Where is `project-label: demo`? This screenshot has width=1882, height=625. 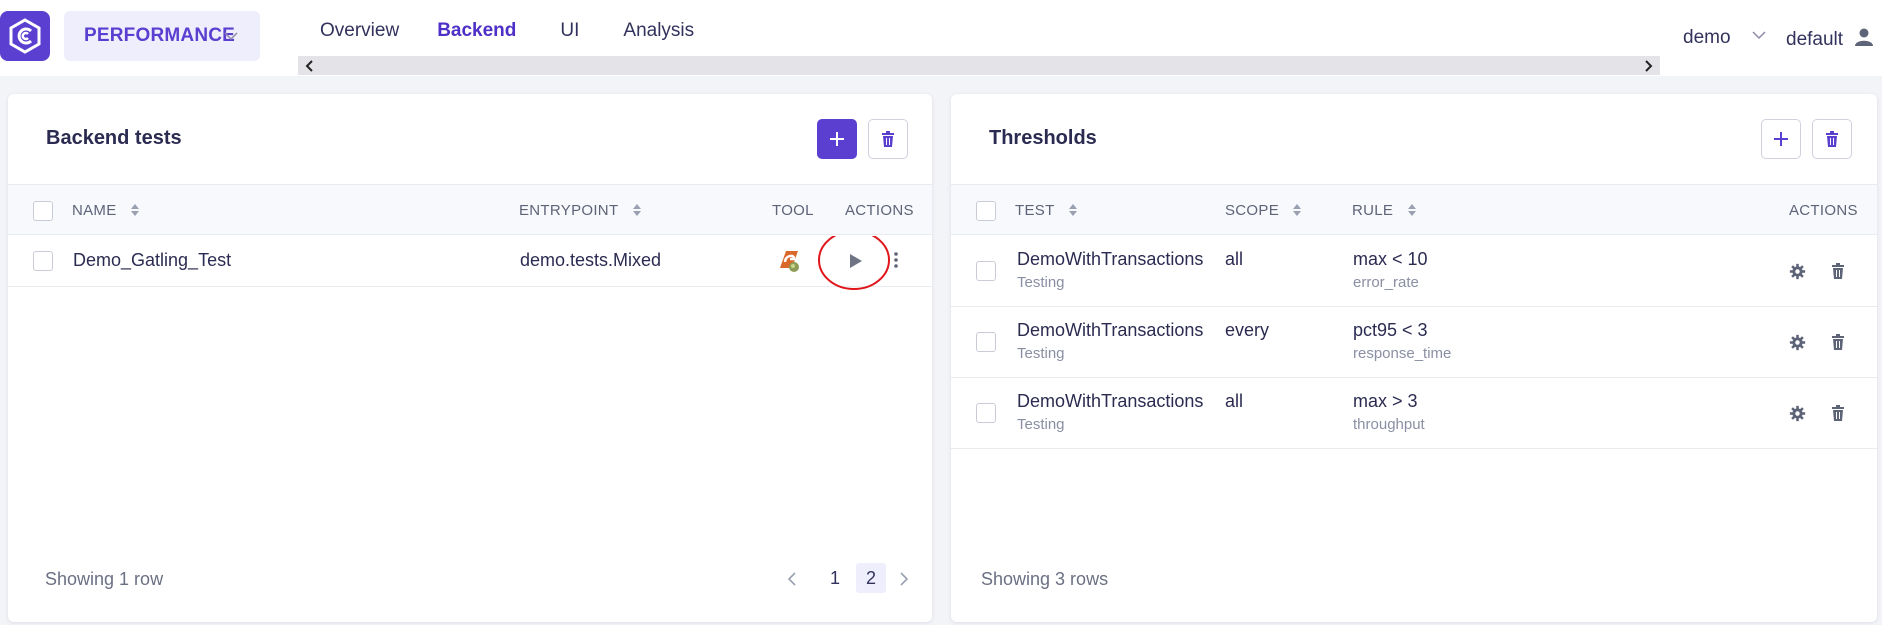
project-label: demo is located at coordinates (1707, 37).